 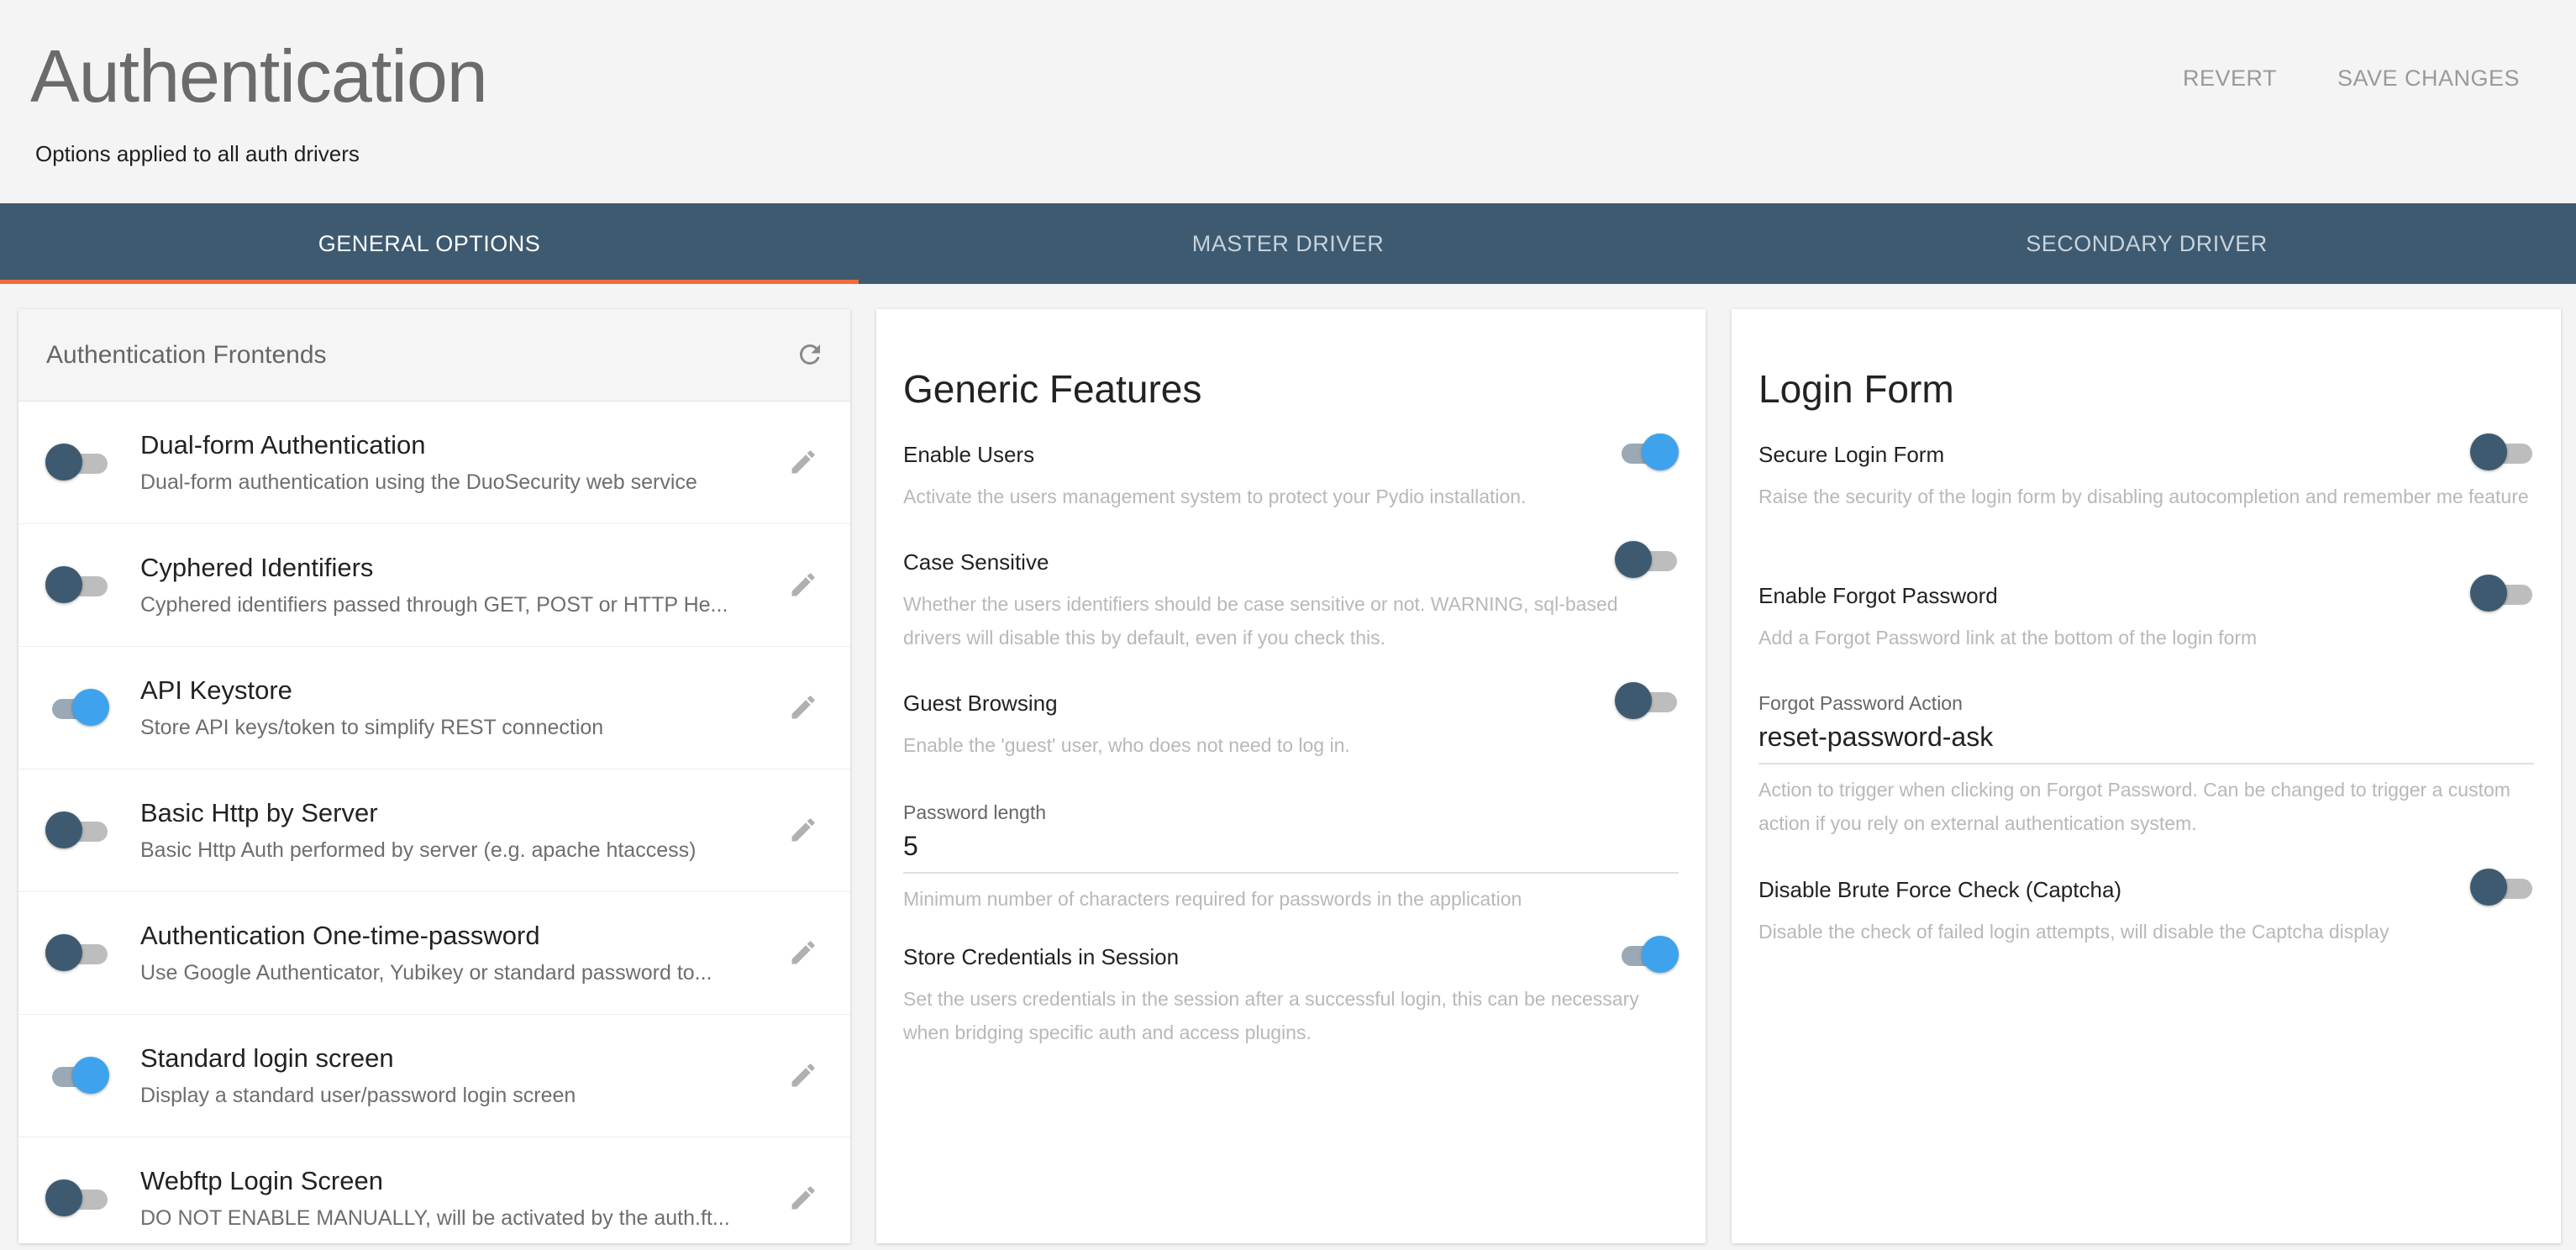 I want to click on guest-browsing-toggle, so click(x=1647, y=700).